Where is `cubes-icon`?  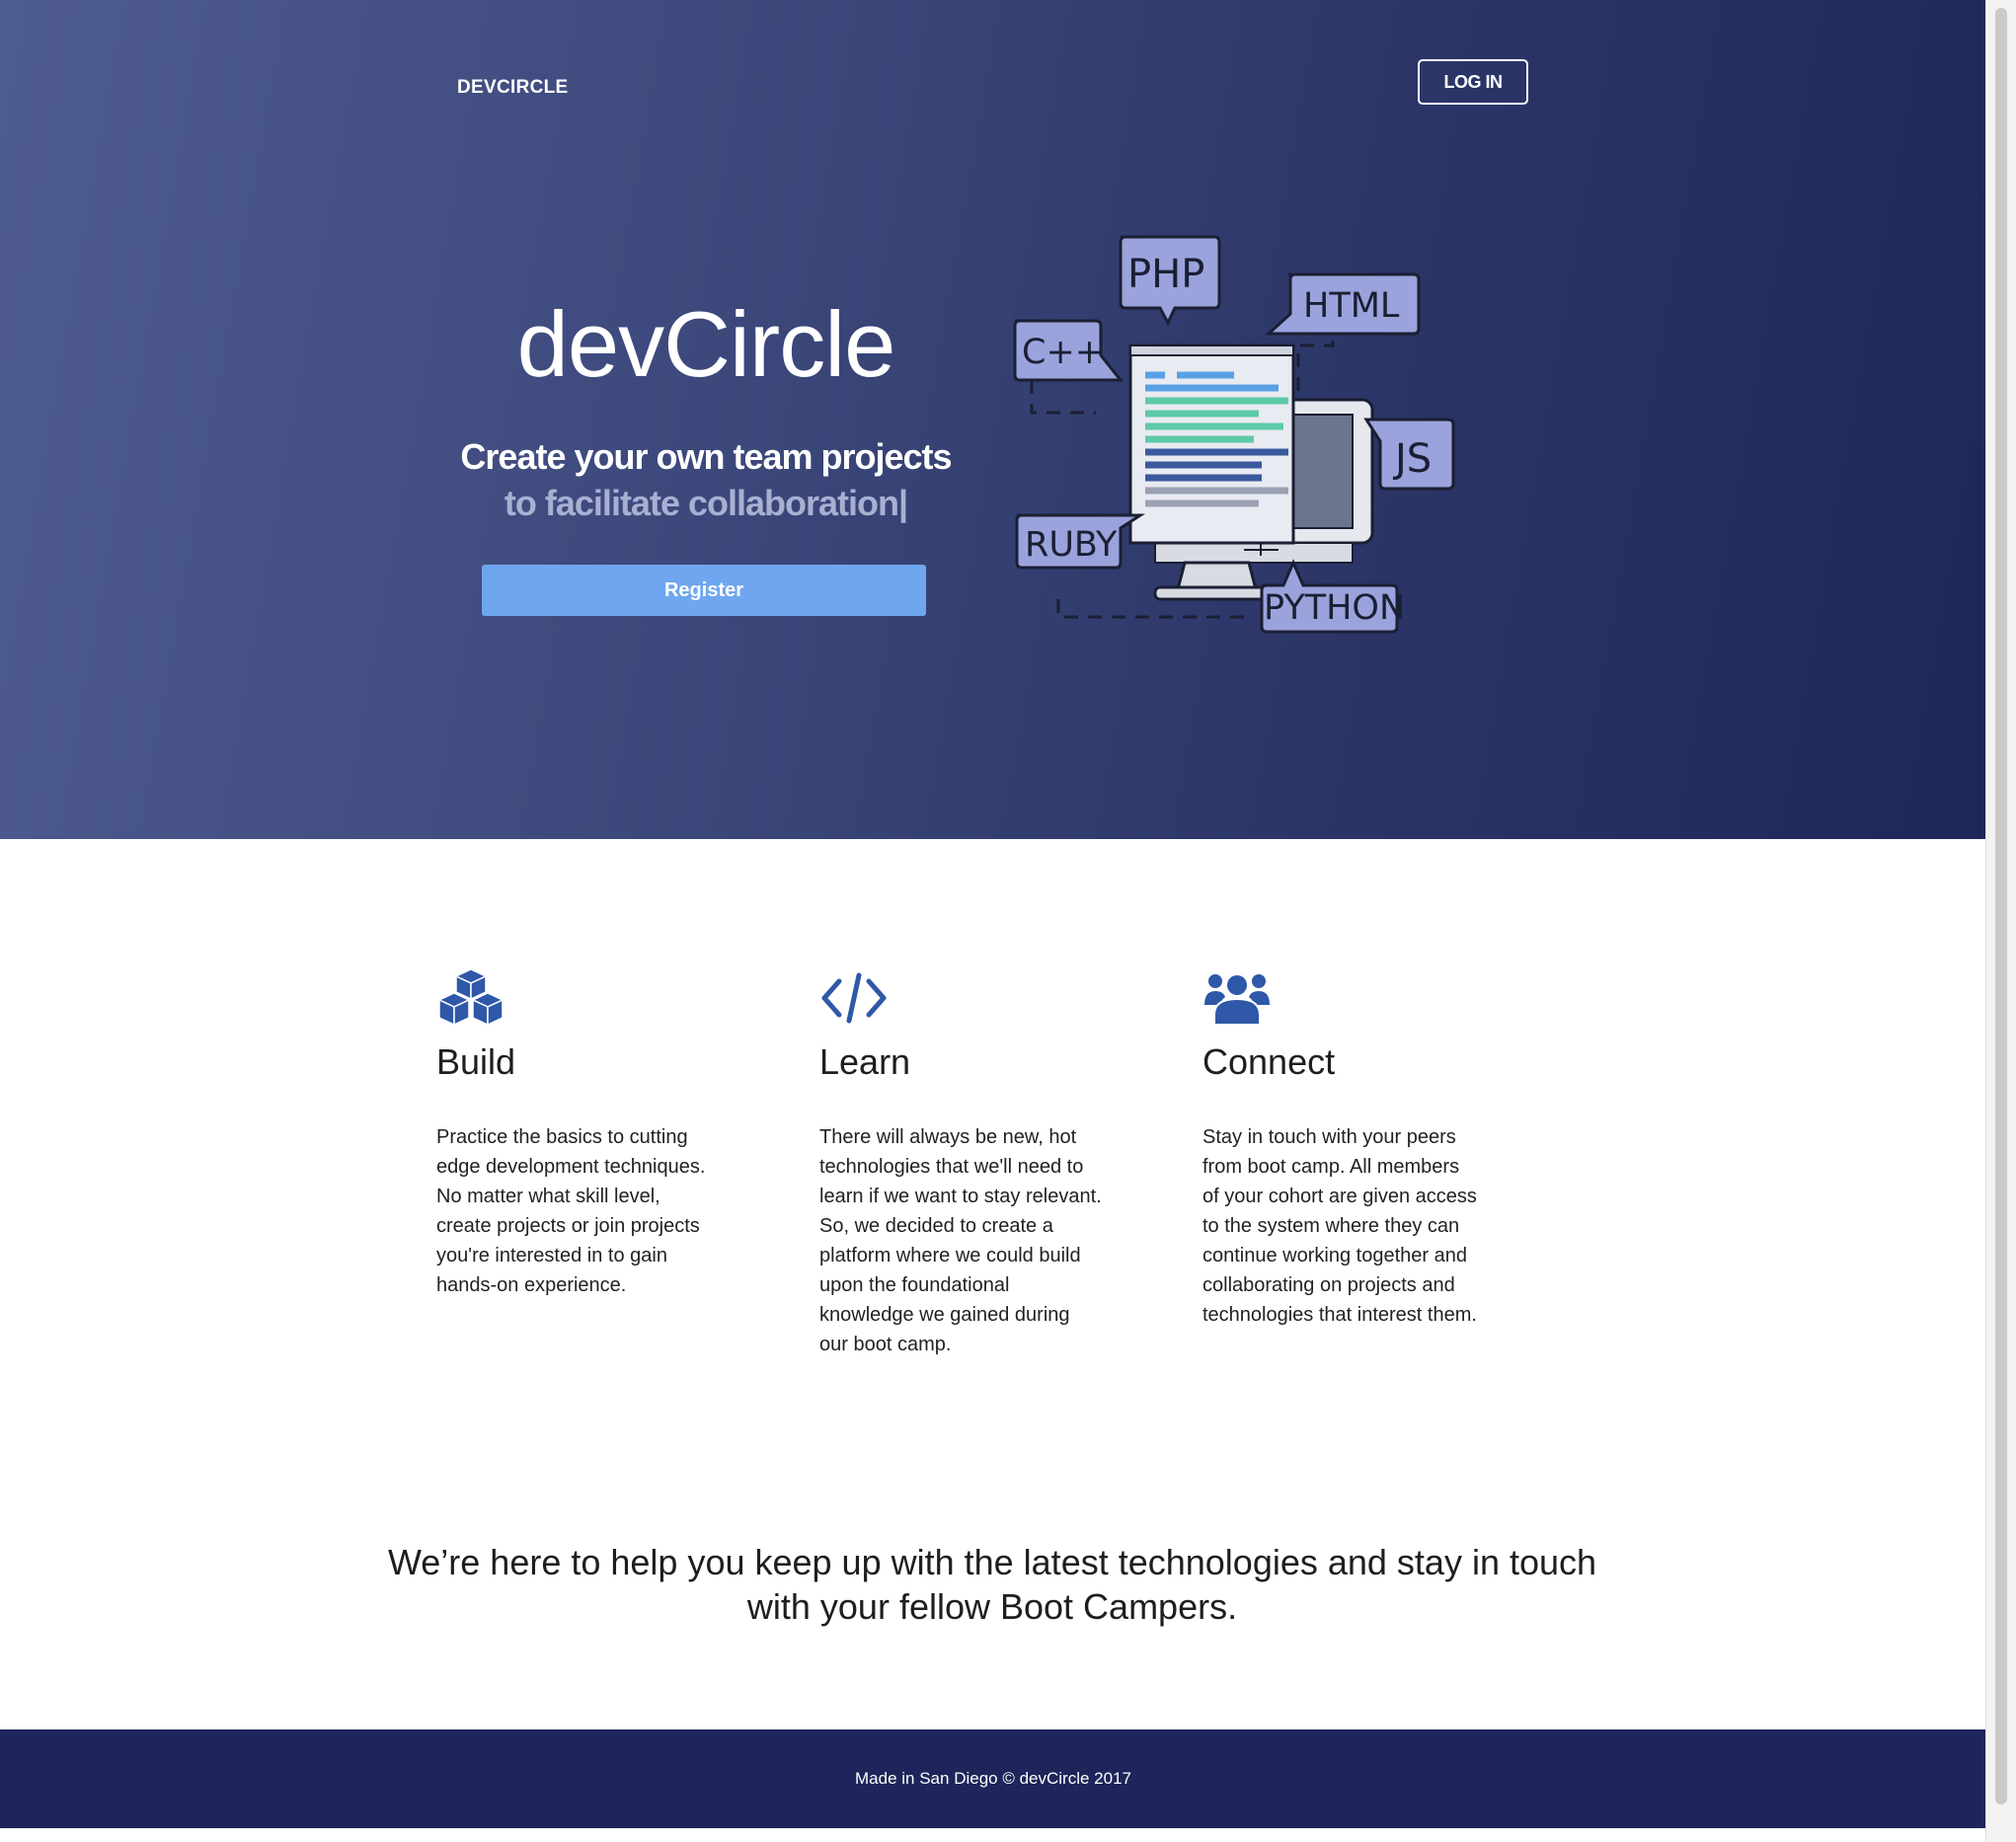 cubes-icon is located at coordinates (470, 997).